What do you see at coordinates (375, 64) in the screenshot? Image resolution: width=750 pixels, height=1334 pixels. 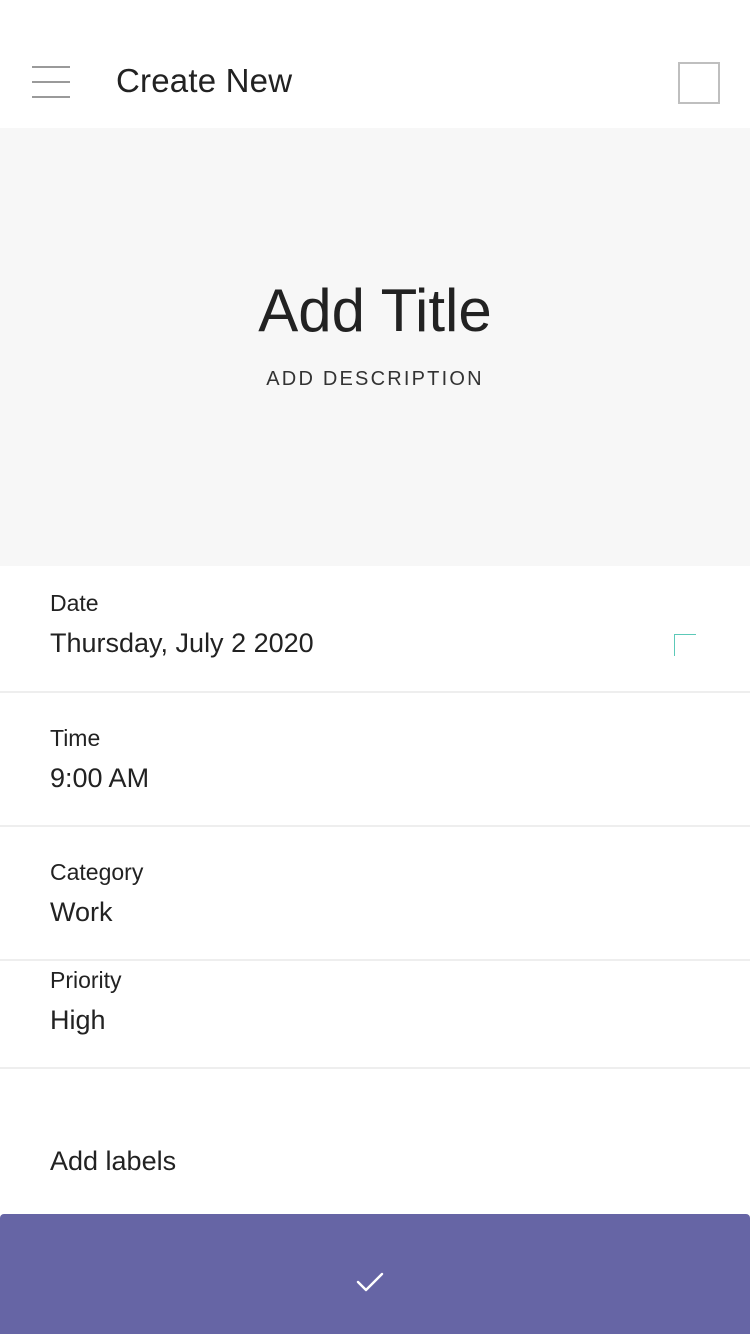 I see `app-header: Create New` at bounding box center [375, 64].